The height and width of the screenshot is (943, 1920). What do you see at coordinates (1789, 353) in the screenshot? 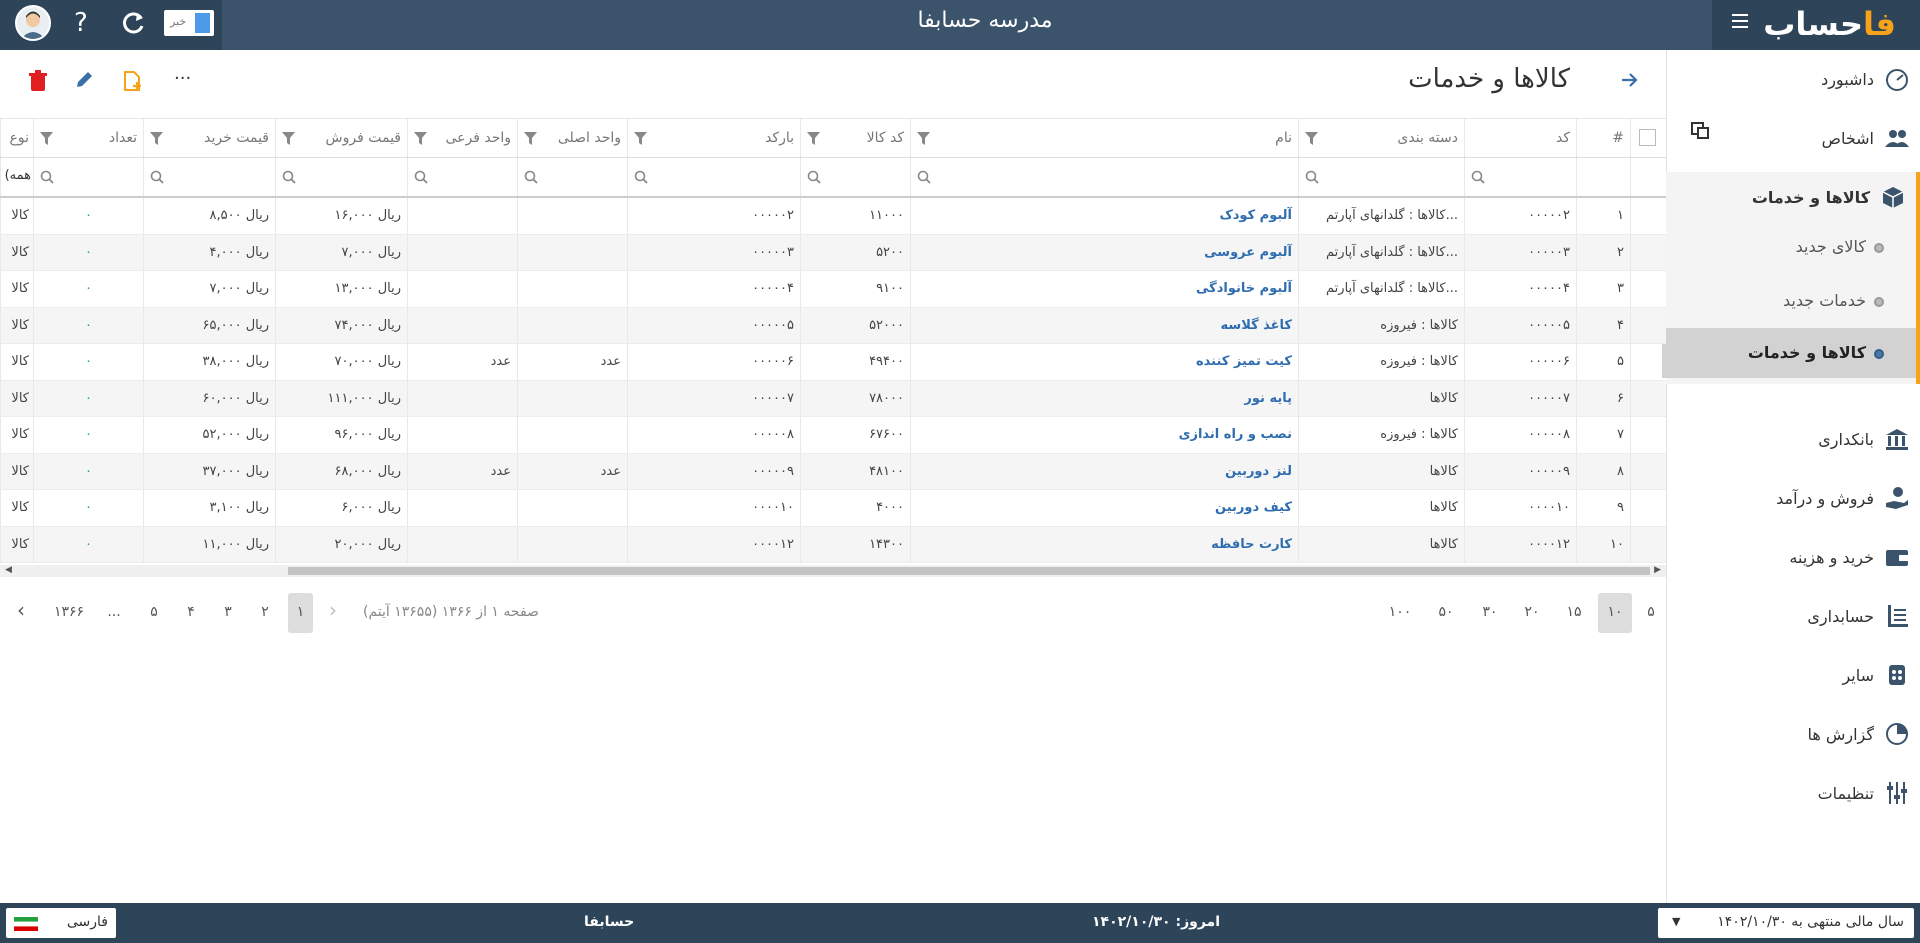
I see `sidebar-sub-products-list: کالاها و خدمات` at bounding box center [1789, 353].